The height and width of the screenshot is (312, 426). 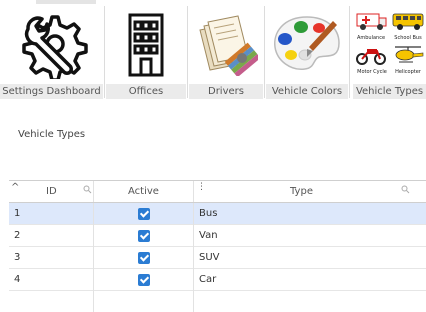 I want to click on school-bus-thumb: School Bus, so click(x=408, y=26).